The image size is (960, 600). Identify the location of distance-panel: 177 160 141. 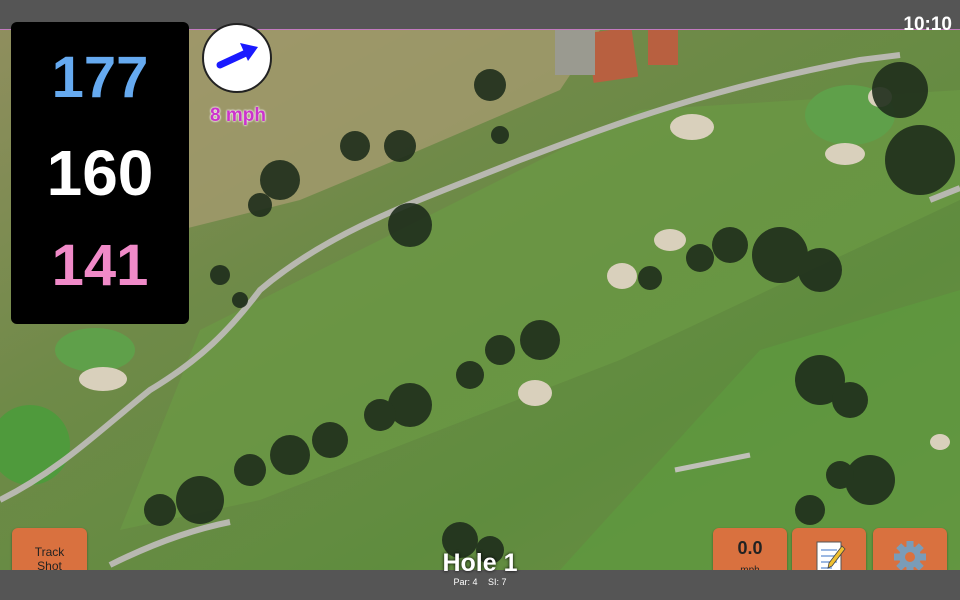
(100, 173).